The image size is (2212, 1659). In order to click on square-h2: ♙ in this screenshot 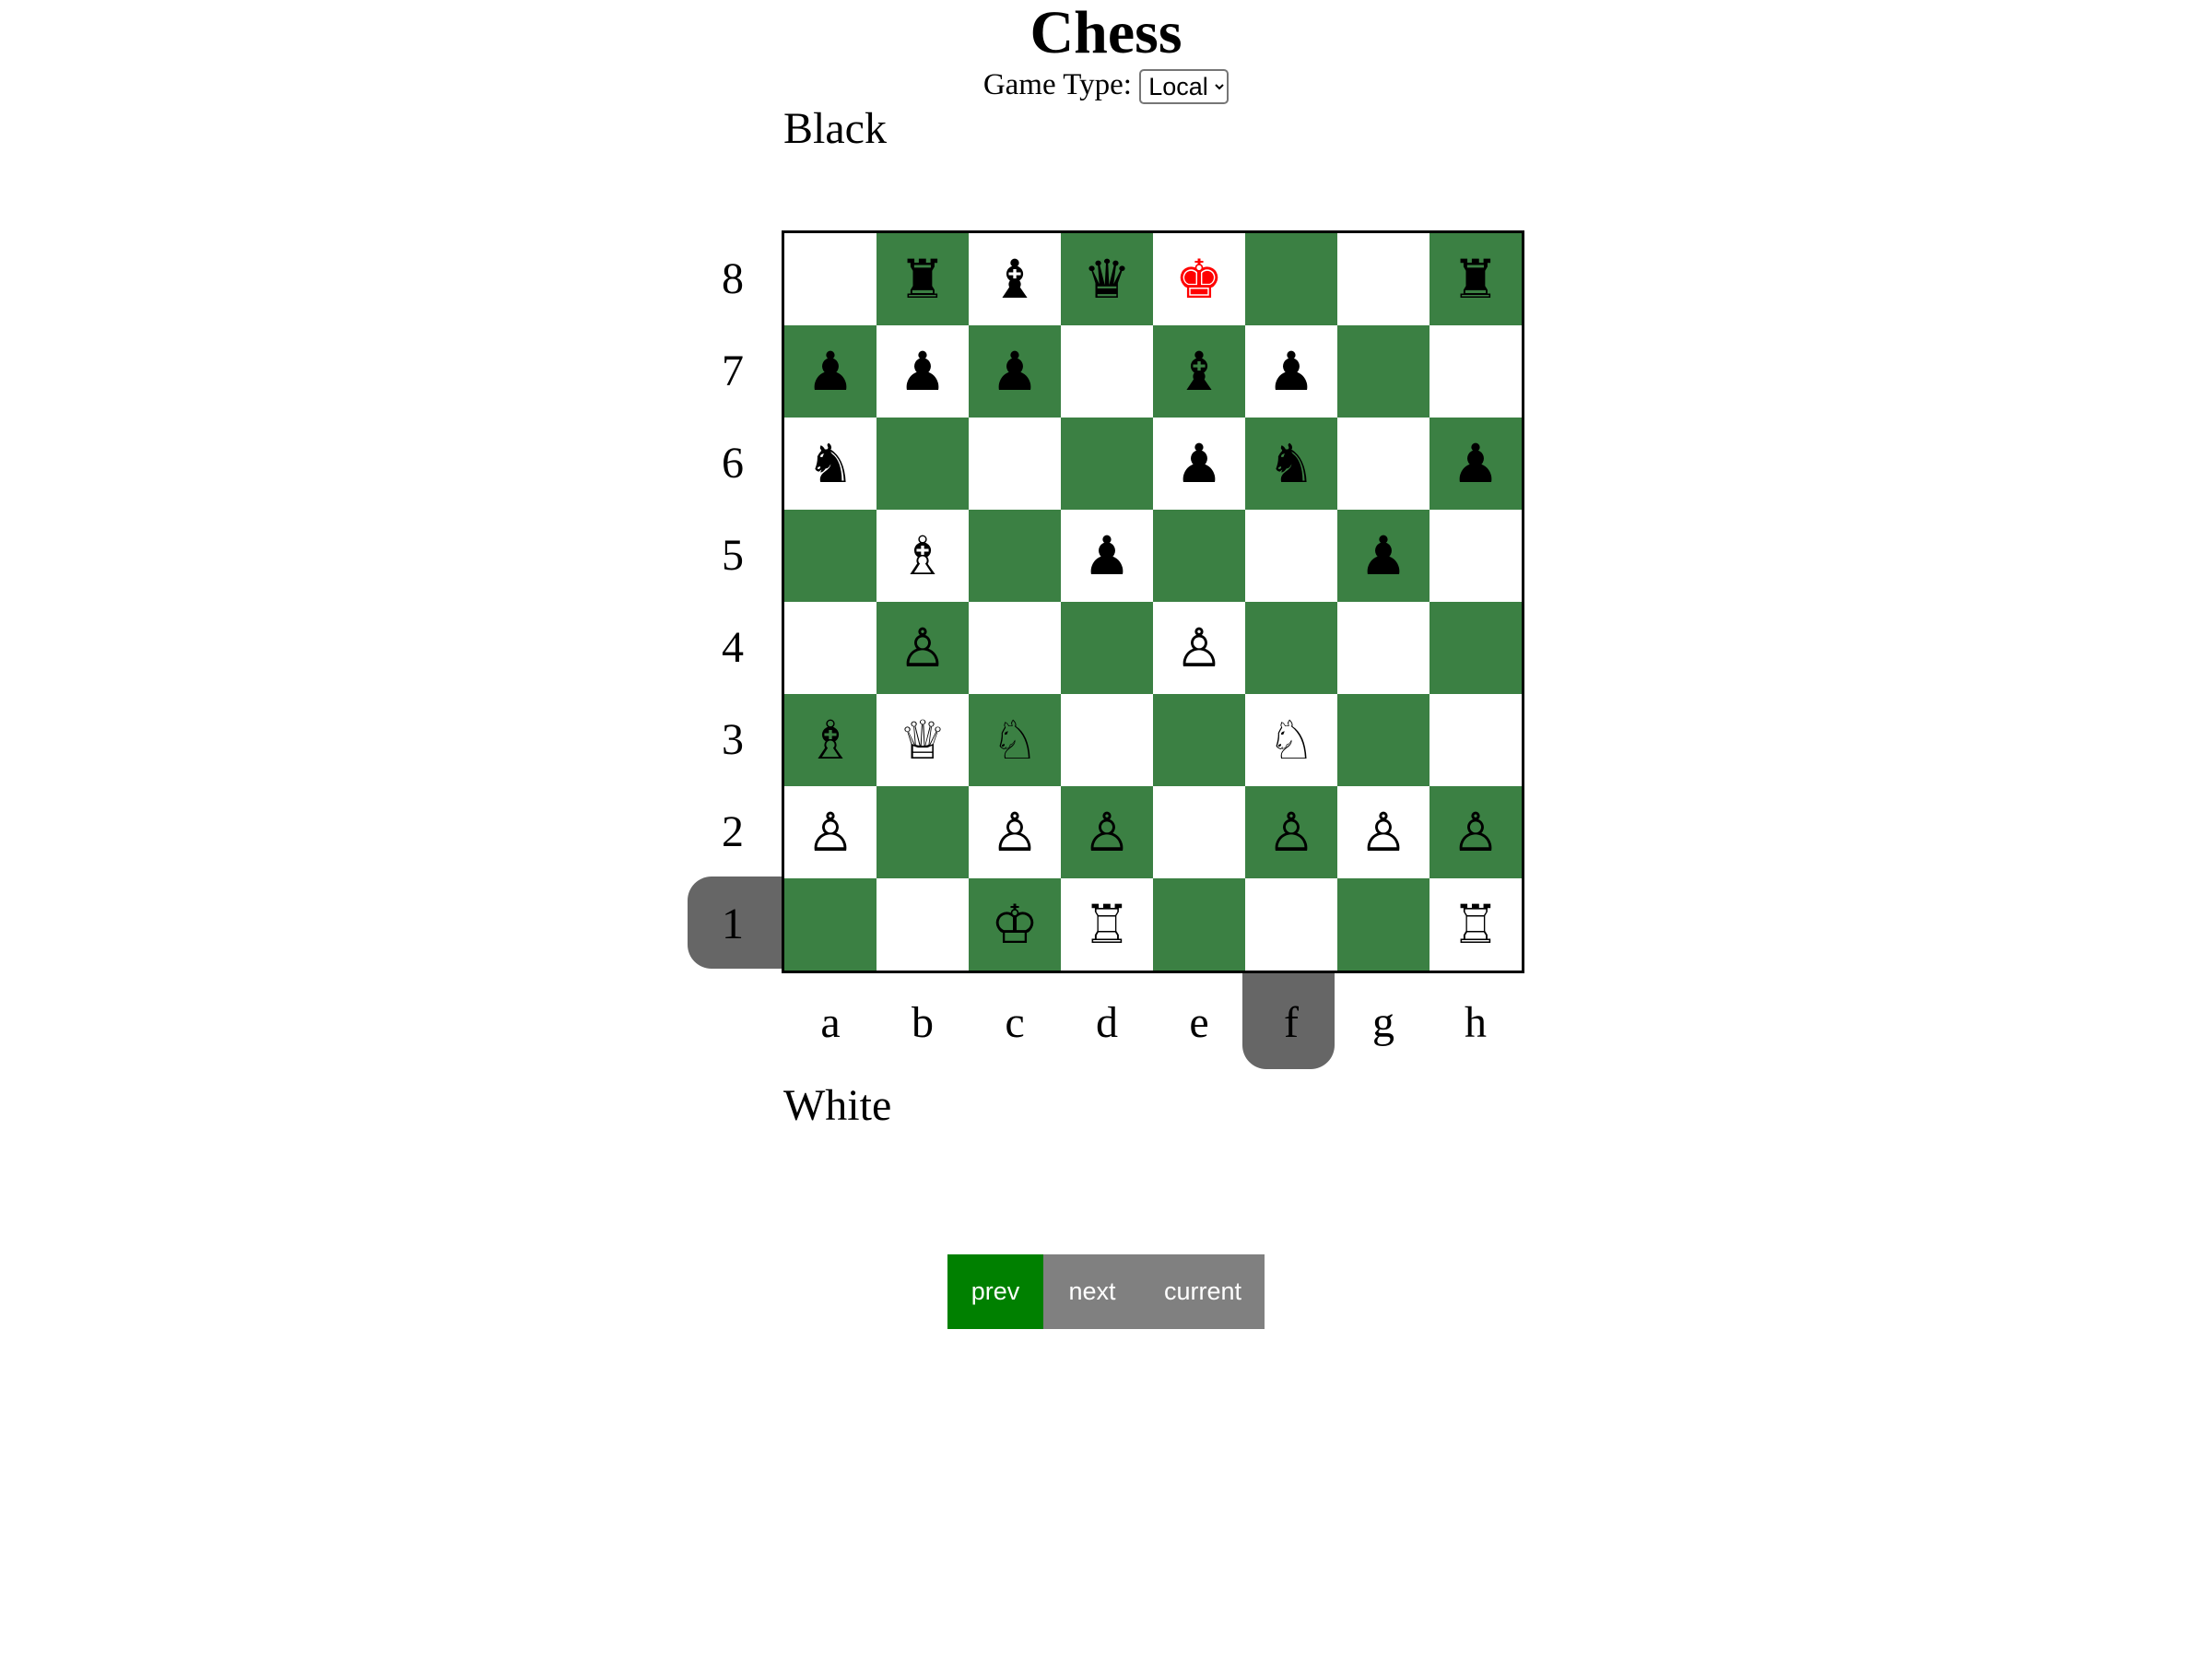, I will do `click(1476, 832)`.